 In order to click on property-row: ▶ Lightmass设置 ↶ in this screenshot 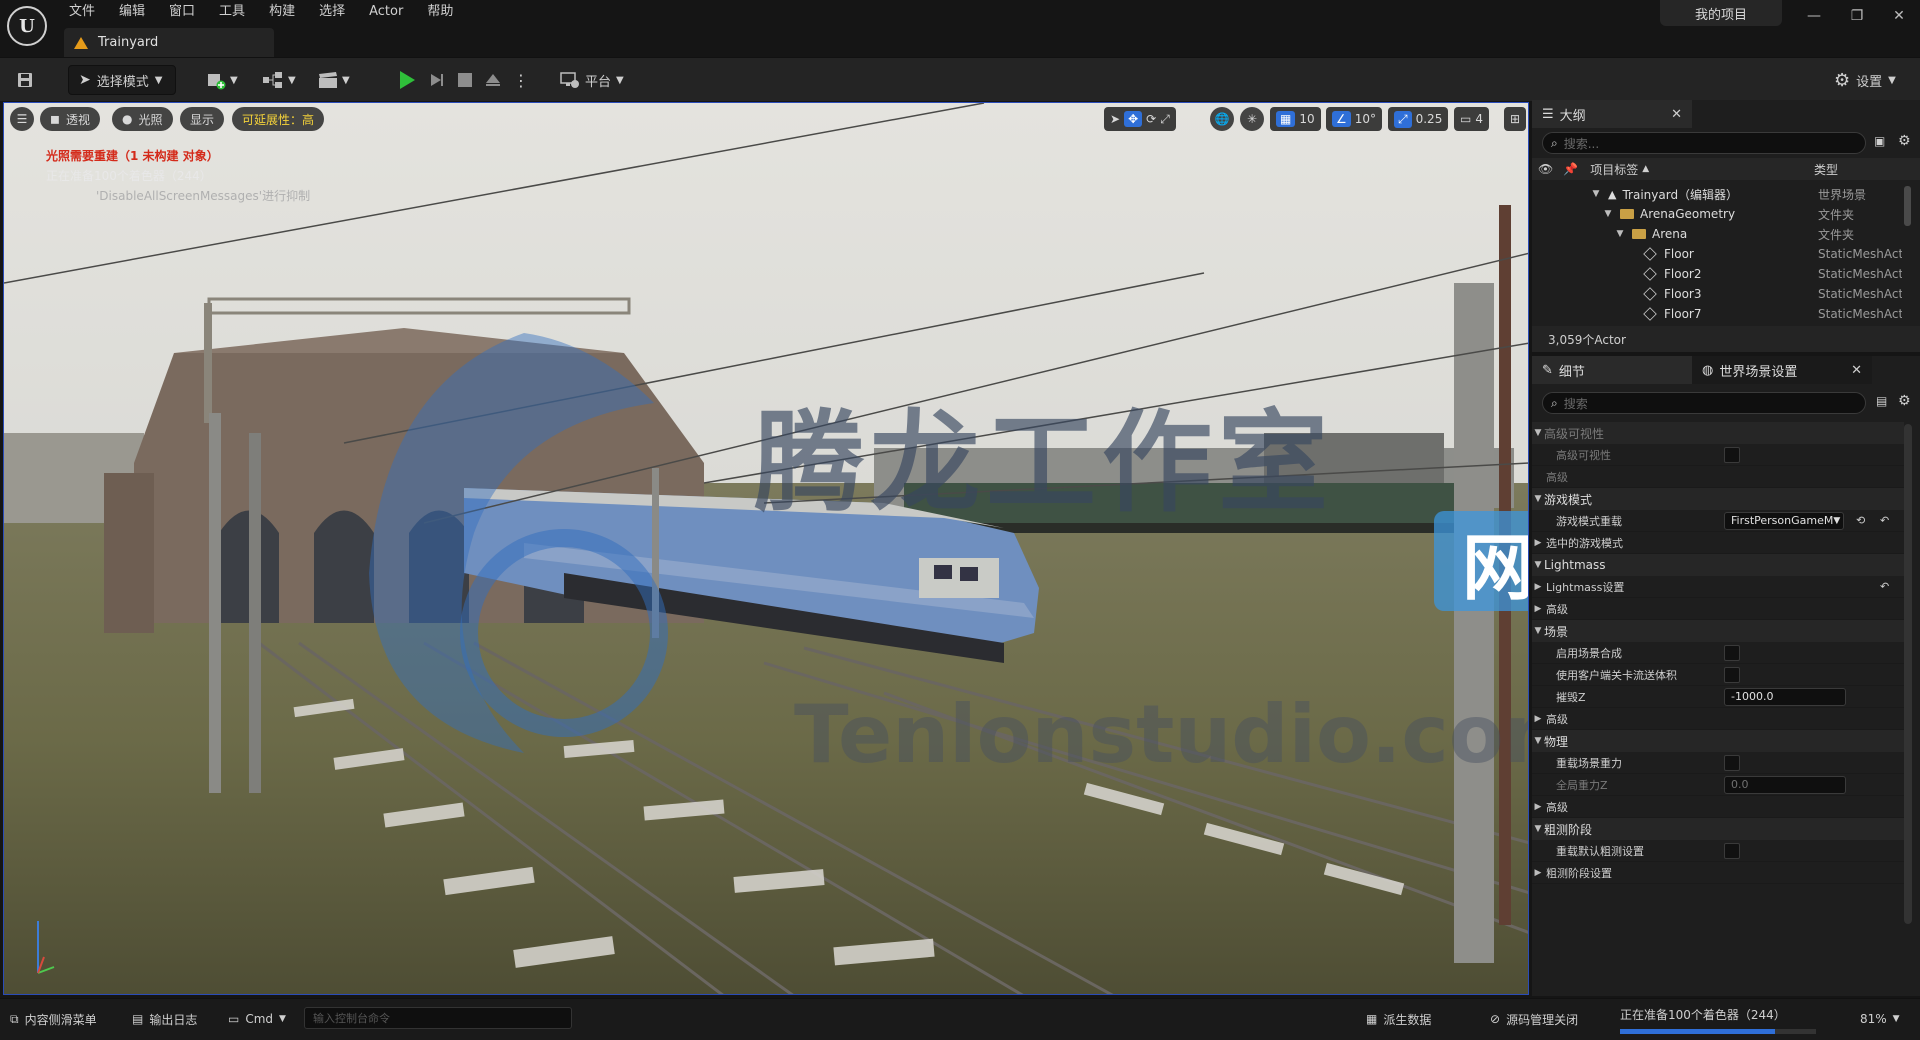, I will do `click(1718, 587)`.